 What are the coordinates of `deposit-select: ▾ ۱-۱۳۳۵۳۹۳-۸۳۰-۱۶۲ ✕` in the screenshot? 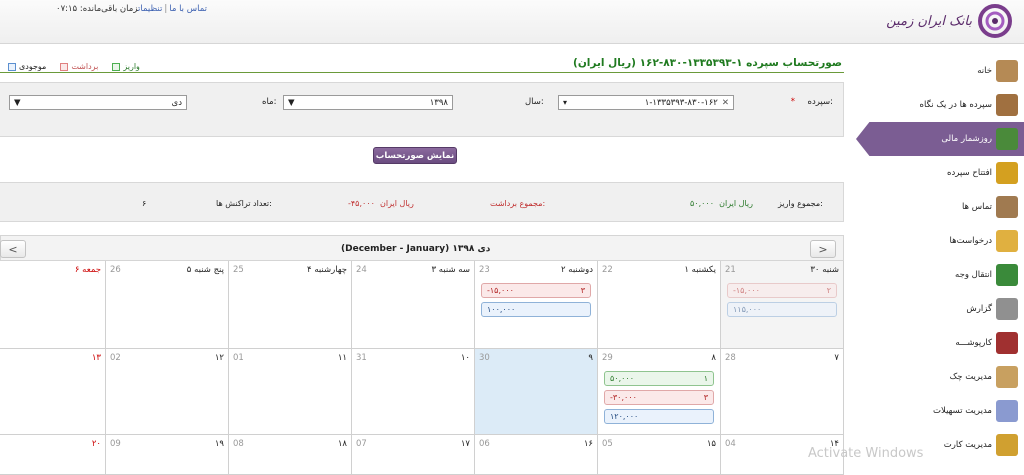 It's located at (646, 102).